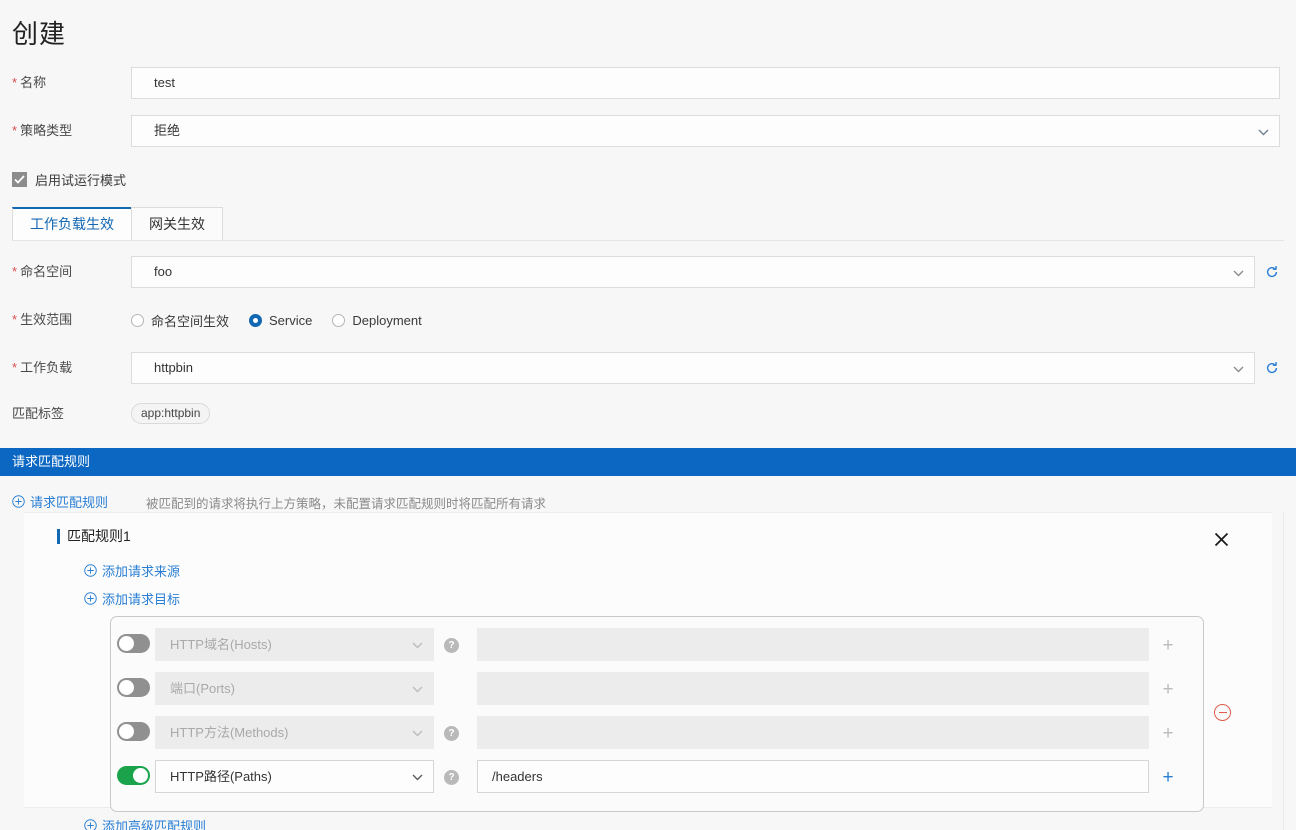 This screenshot has height=830, width=1296. I want to click on add-advanced-match-rule-link: 添加高级匹配规则, so click(145, 823).